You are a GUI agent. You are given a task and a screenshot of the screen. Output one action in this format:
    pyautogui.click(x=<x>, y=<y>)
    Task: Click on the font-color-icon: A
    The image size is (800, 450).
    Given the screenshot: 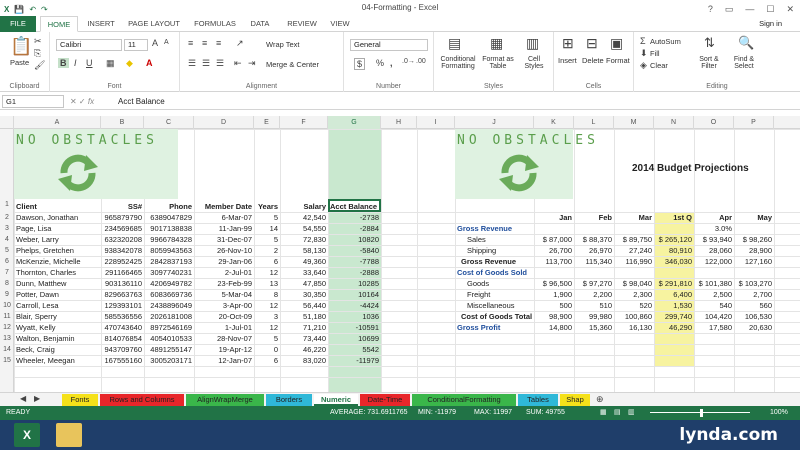 What is the action you would take?
    pyautogui.click(x=149, y=63)
    